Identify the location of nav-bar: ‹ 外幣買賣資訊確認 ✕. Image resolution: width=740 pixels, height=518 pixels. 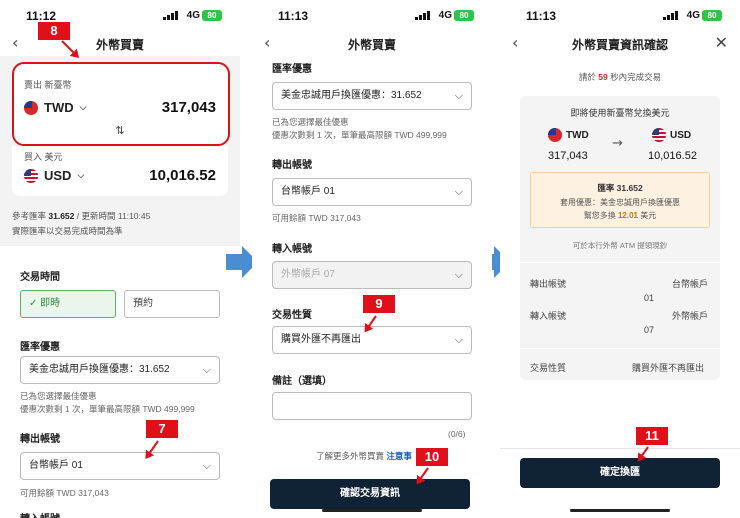
(620, 43).